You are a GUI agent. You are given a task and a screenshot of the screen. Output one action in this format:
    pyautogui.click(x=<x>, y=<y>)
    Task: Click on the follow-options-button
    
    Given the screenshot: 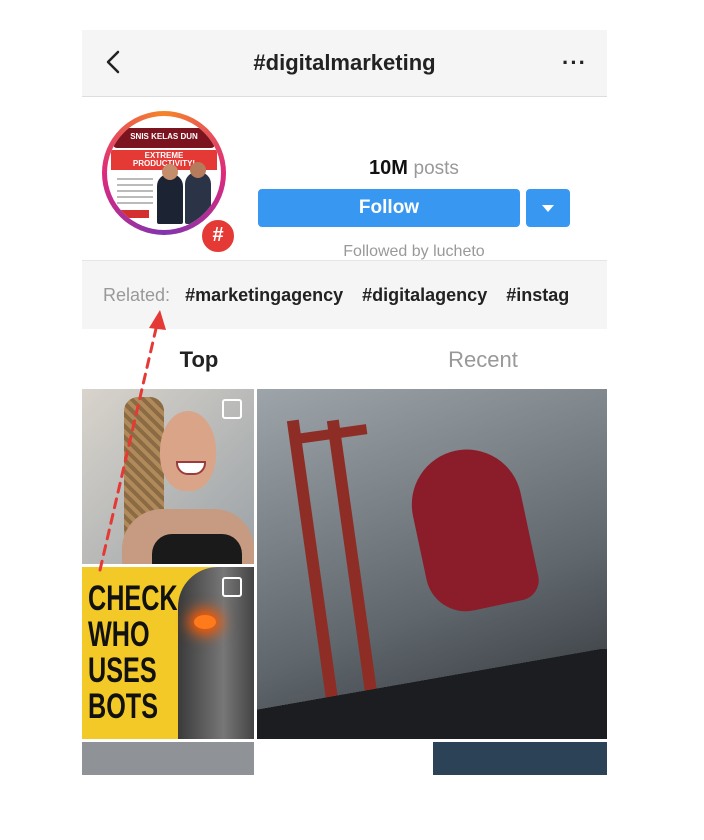 What is the action you would take?
    pyautogui.click(x=548, y=208)
    